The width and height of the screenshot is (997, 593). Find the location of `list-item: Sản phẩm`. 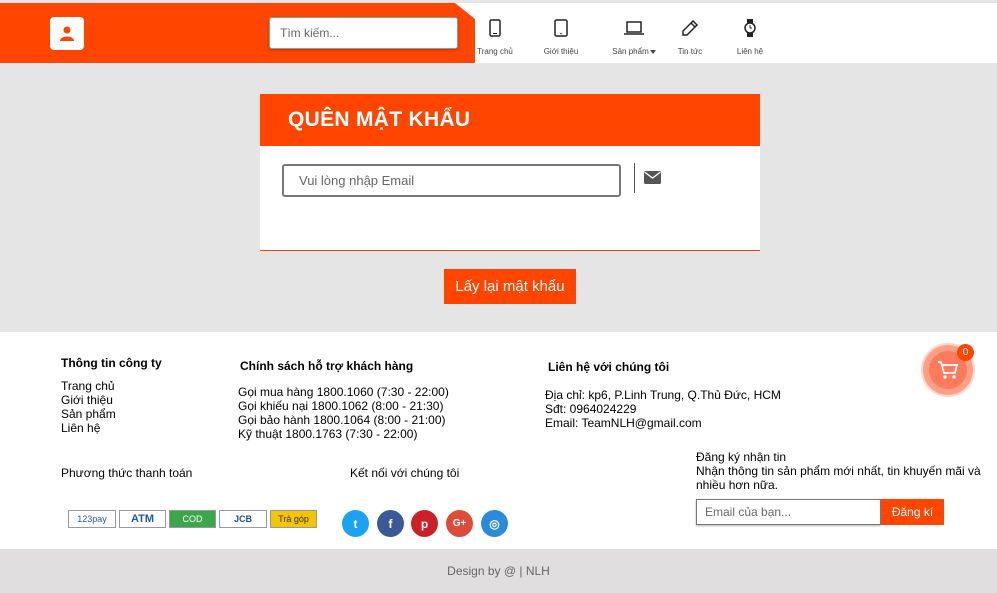

list-item: Sản phẩm is located at coordinates (88, 414).